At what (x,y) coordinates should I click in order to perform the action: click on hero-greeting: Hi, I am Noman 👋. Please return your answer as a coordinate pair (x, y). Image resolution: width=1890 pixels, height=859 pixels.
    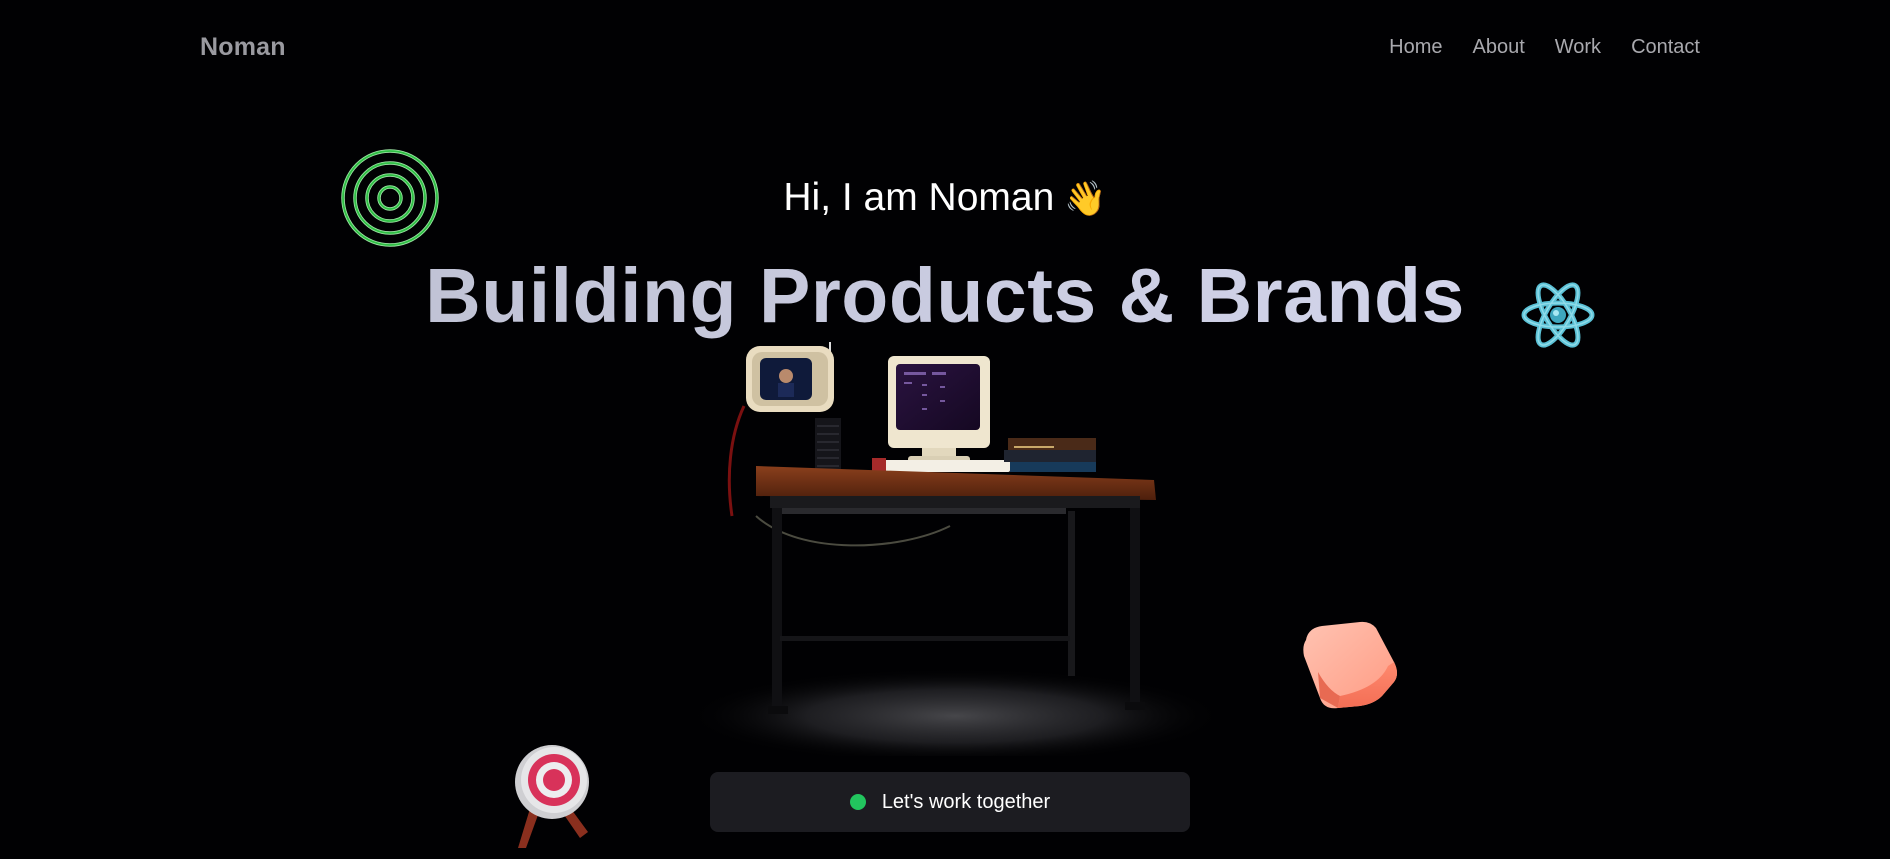
    Looking at the image, I should click on (945, 198).